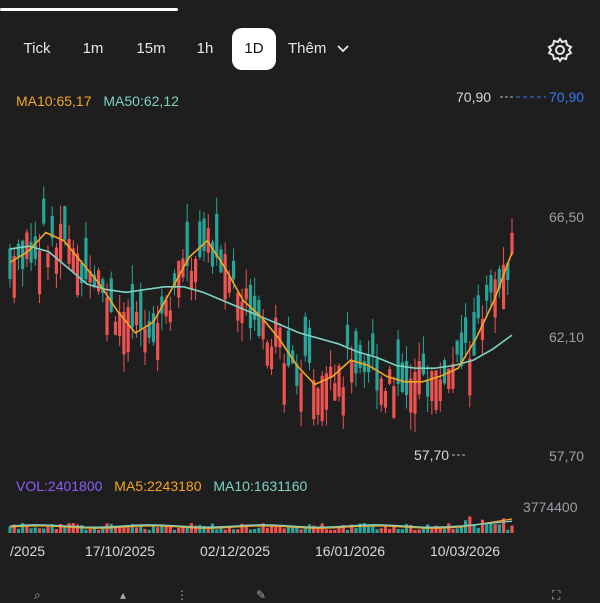 The height and width of the screenshot is (603, 600). Describe the element at coordinates (566, 97) in the screenshot. I see `last-price-label: 70,90` at that location.